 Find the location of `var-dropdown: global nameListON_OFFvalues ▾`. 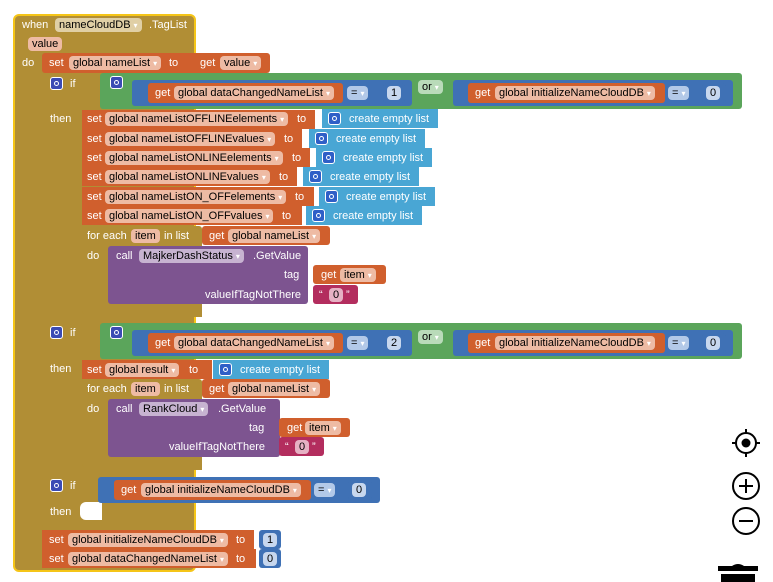

var-dropdown: global nameListON_OFFvalues ▾ is located at coordinates (189, 216).